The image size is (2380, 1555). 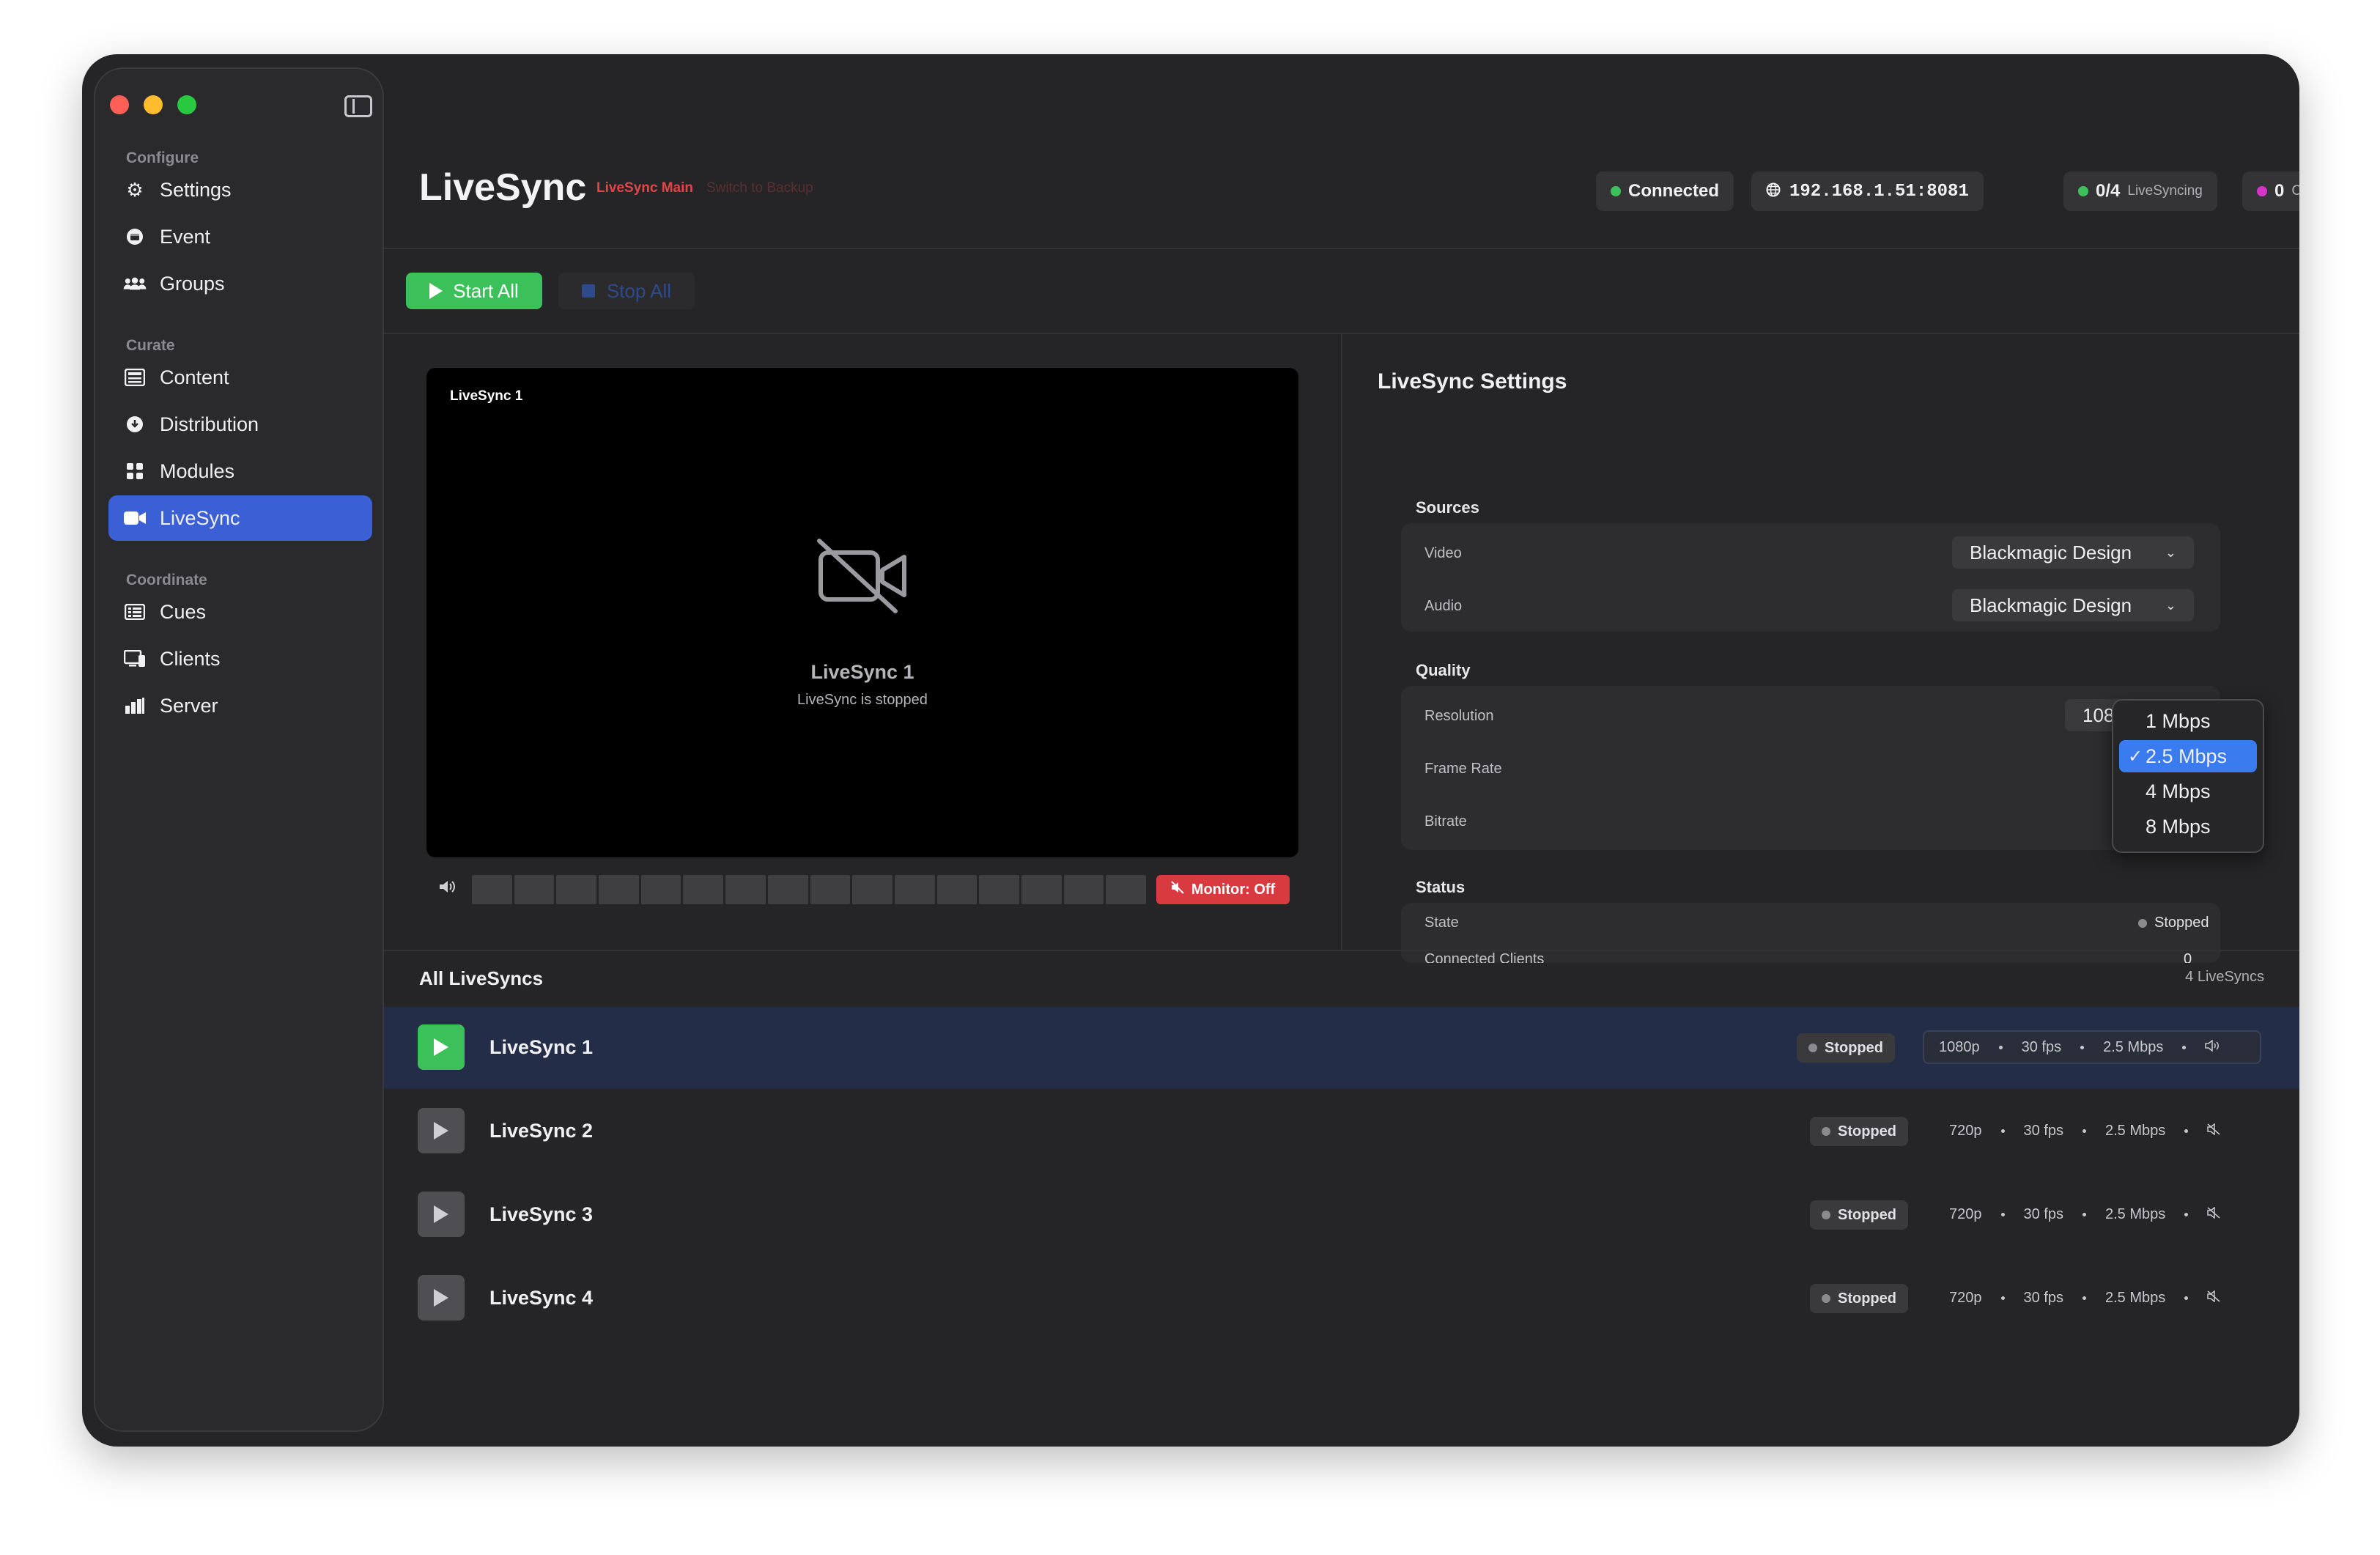 What do you see at coordinates (240, 612) in the screenshot?
I see `sidebar-item-cues: Cues` at bounding box center [240, 612].